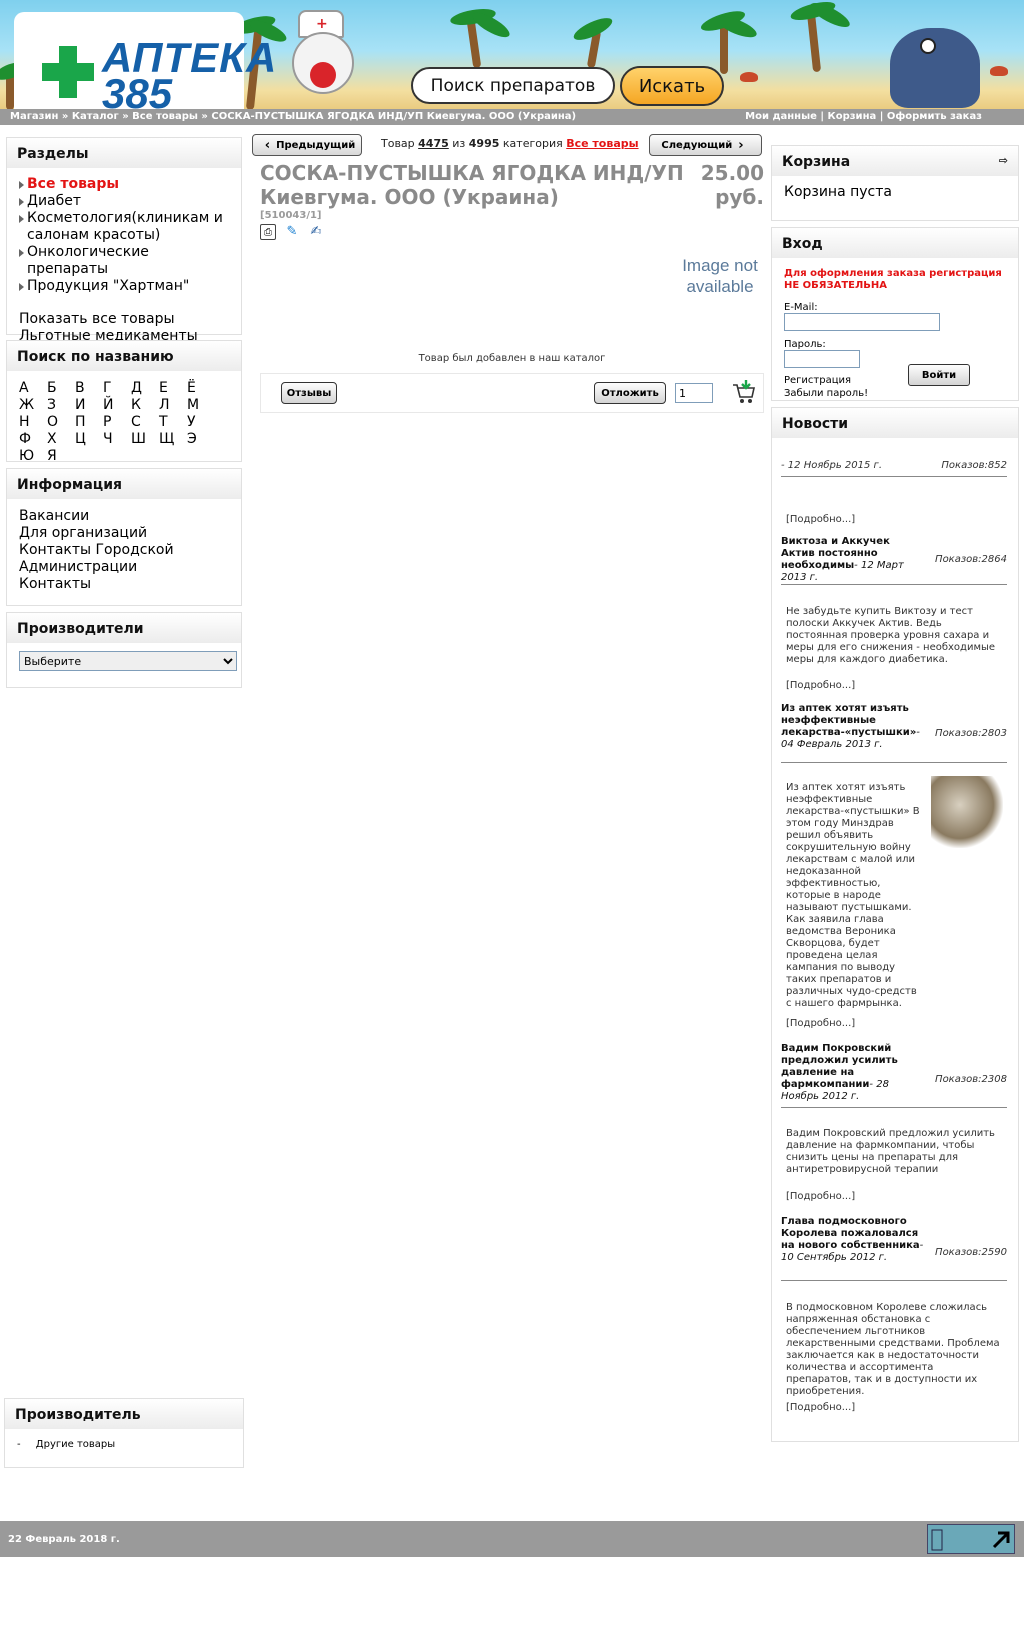  What do you see at coordinates (117, 422) in the screenshot?
I see `letter-link: Р` at bounding box center [117, 422].